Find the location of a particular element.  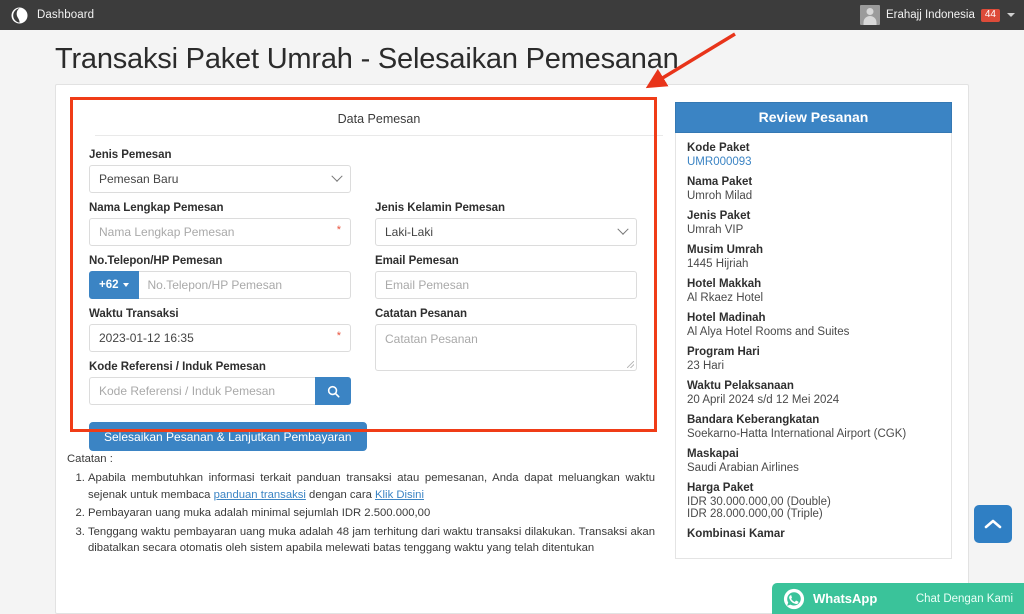

review-item-value: 1445 Hijriah is located at coordinates (718, 264).